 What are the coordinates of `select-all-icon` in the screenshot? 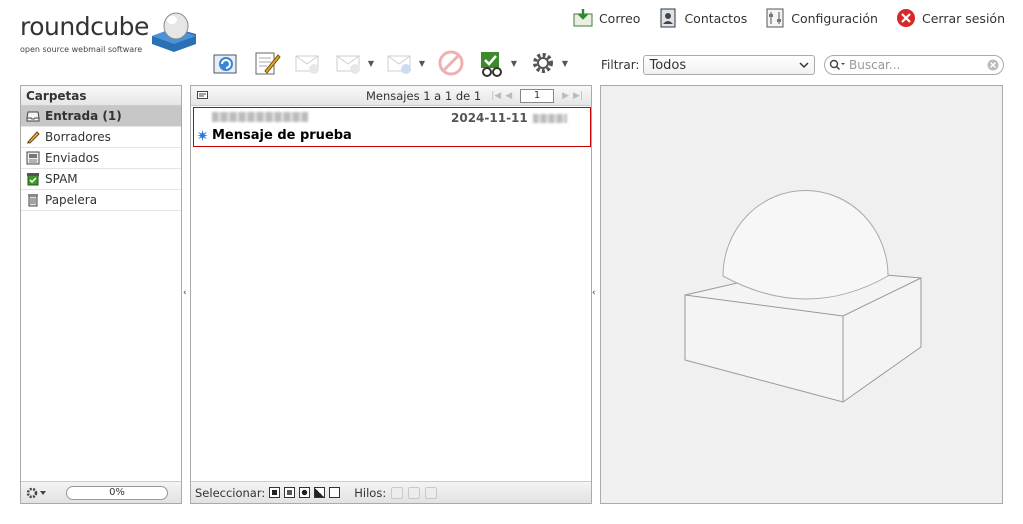 It's located at (275, 492).